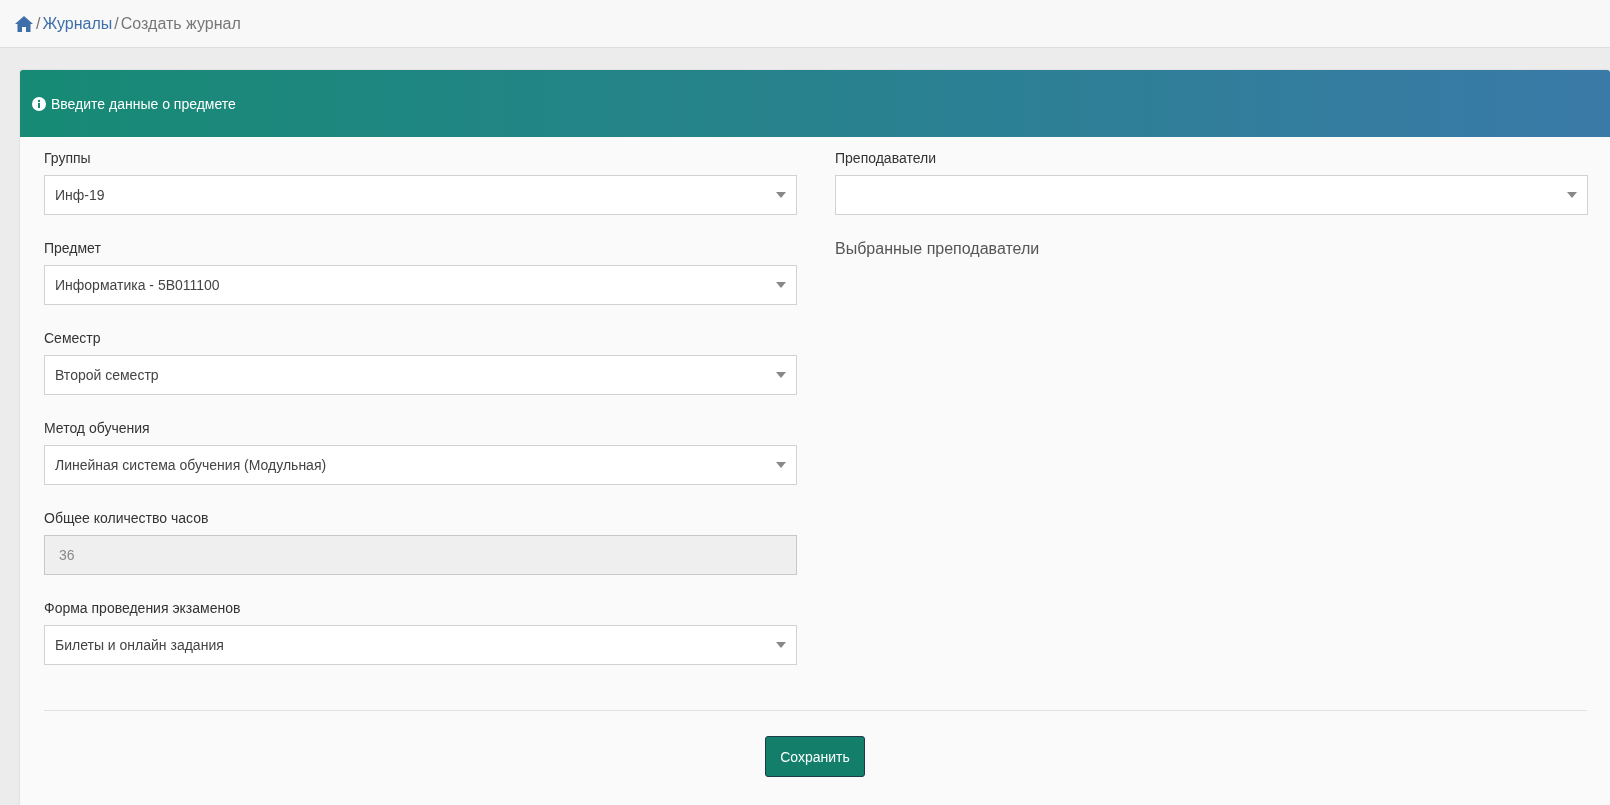 Image resolution: width=1610 pixels, height=805 pixels. Describe the element at coordinates (73, 338) in the screenshot. I see `field-label: Семестр` at that location.